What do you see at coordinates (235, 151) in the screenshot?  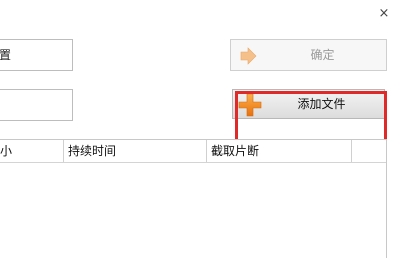 I see `column-header-clip: 截取片断` at bounding box center [235, 151].